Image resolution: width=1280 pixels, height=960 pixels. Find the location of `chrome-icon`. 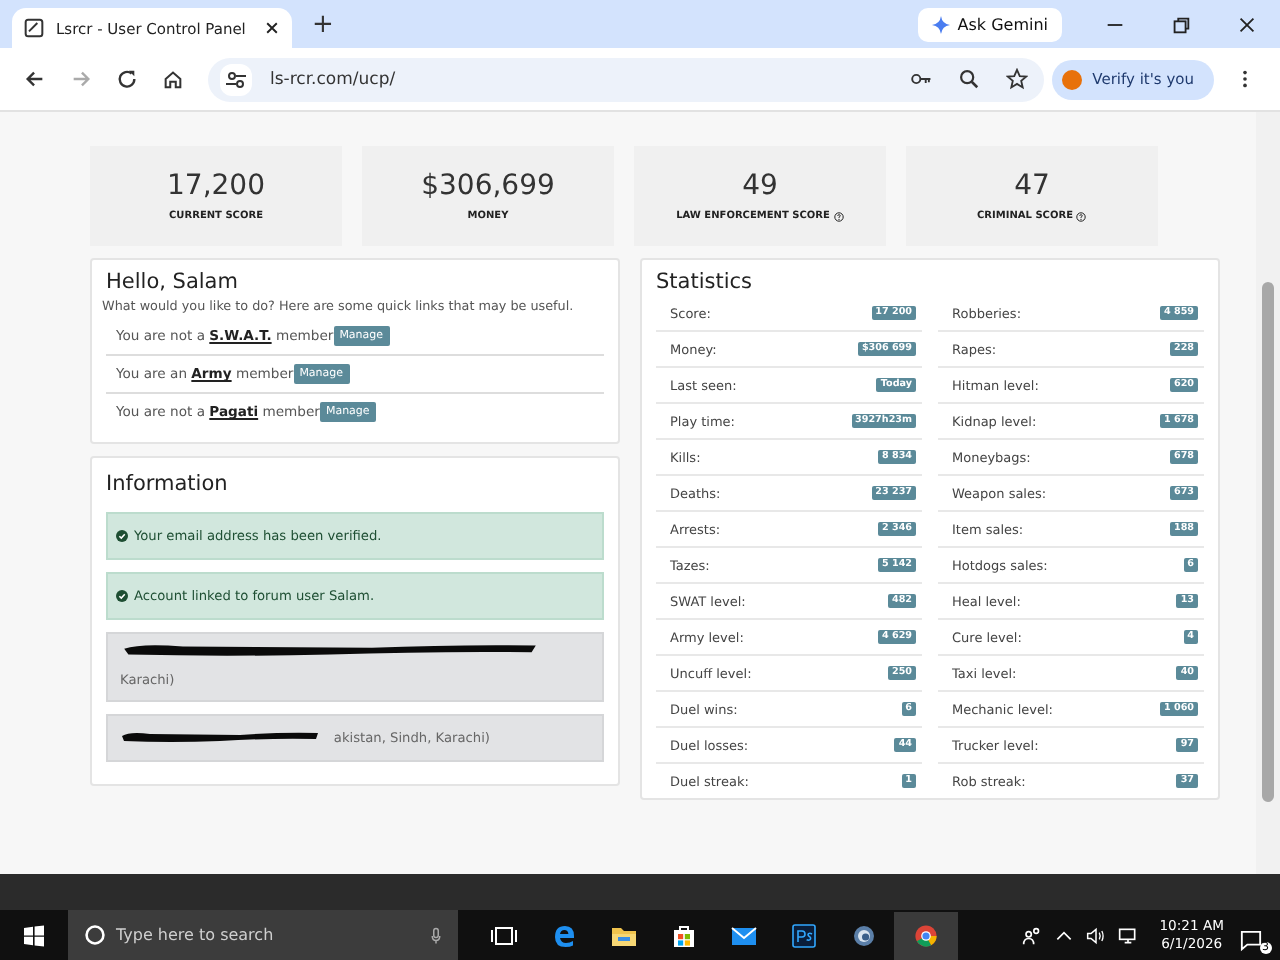

chrome-icon is located at coordinates (926, 935).